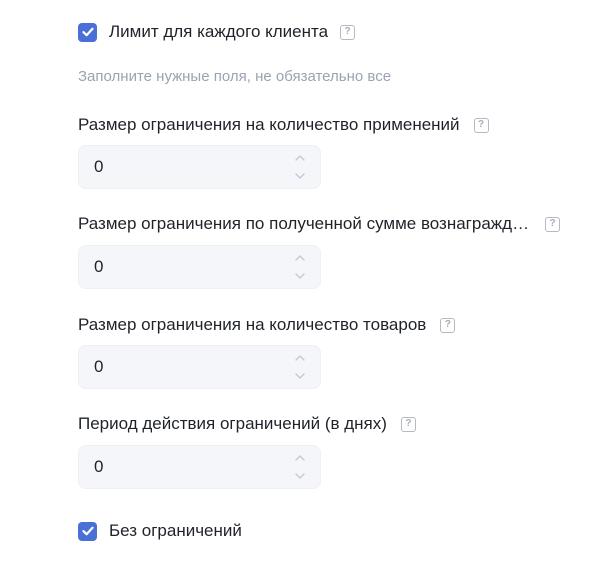 Image resolution: width=594 pixels, height=563 pixels. What do you see at coordinates (175, 530) in the screenshot?
I see `no-limits-label: Без ограничений` at bounding box center [175, 530].